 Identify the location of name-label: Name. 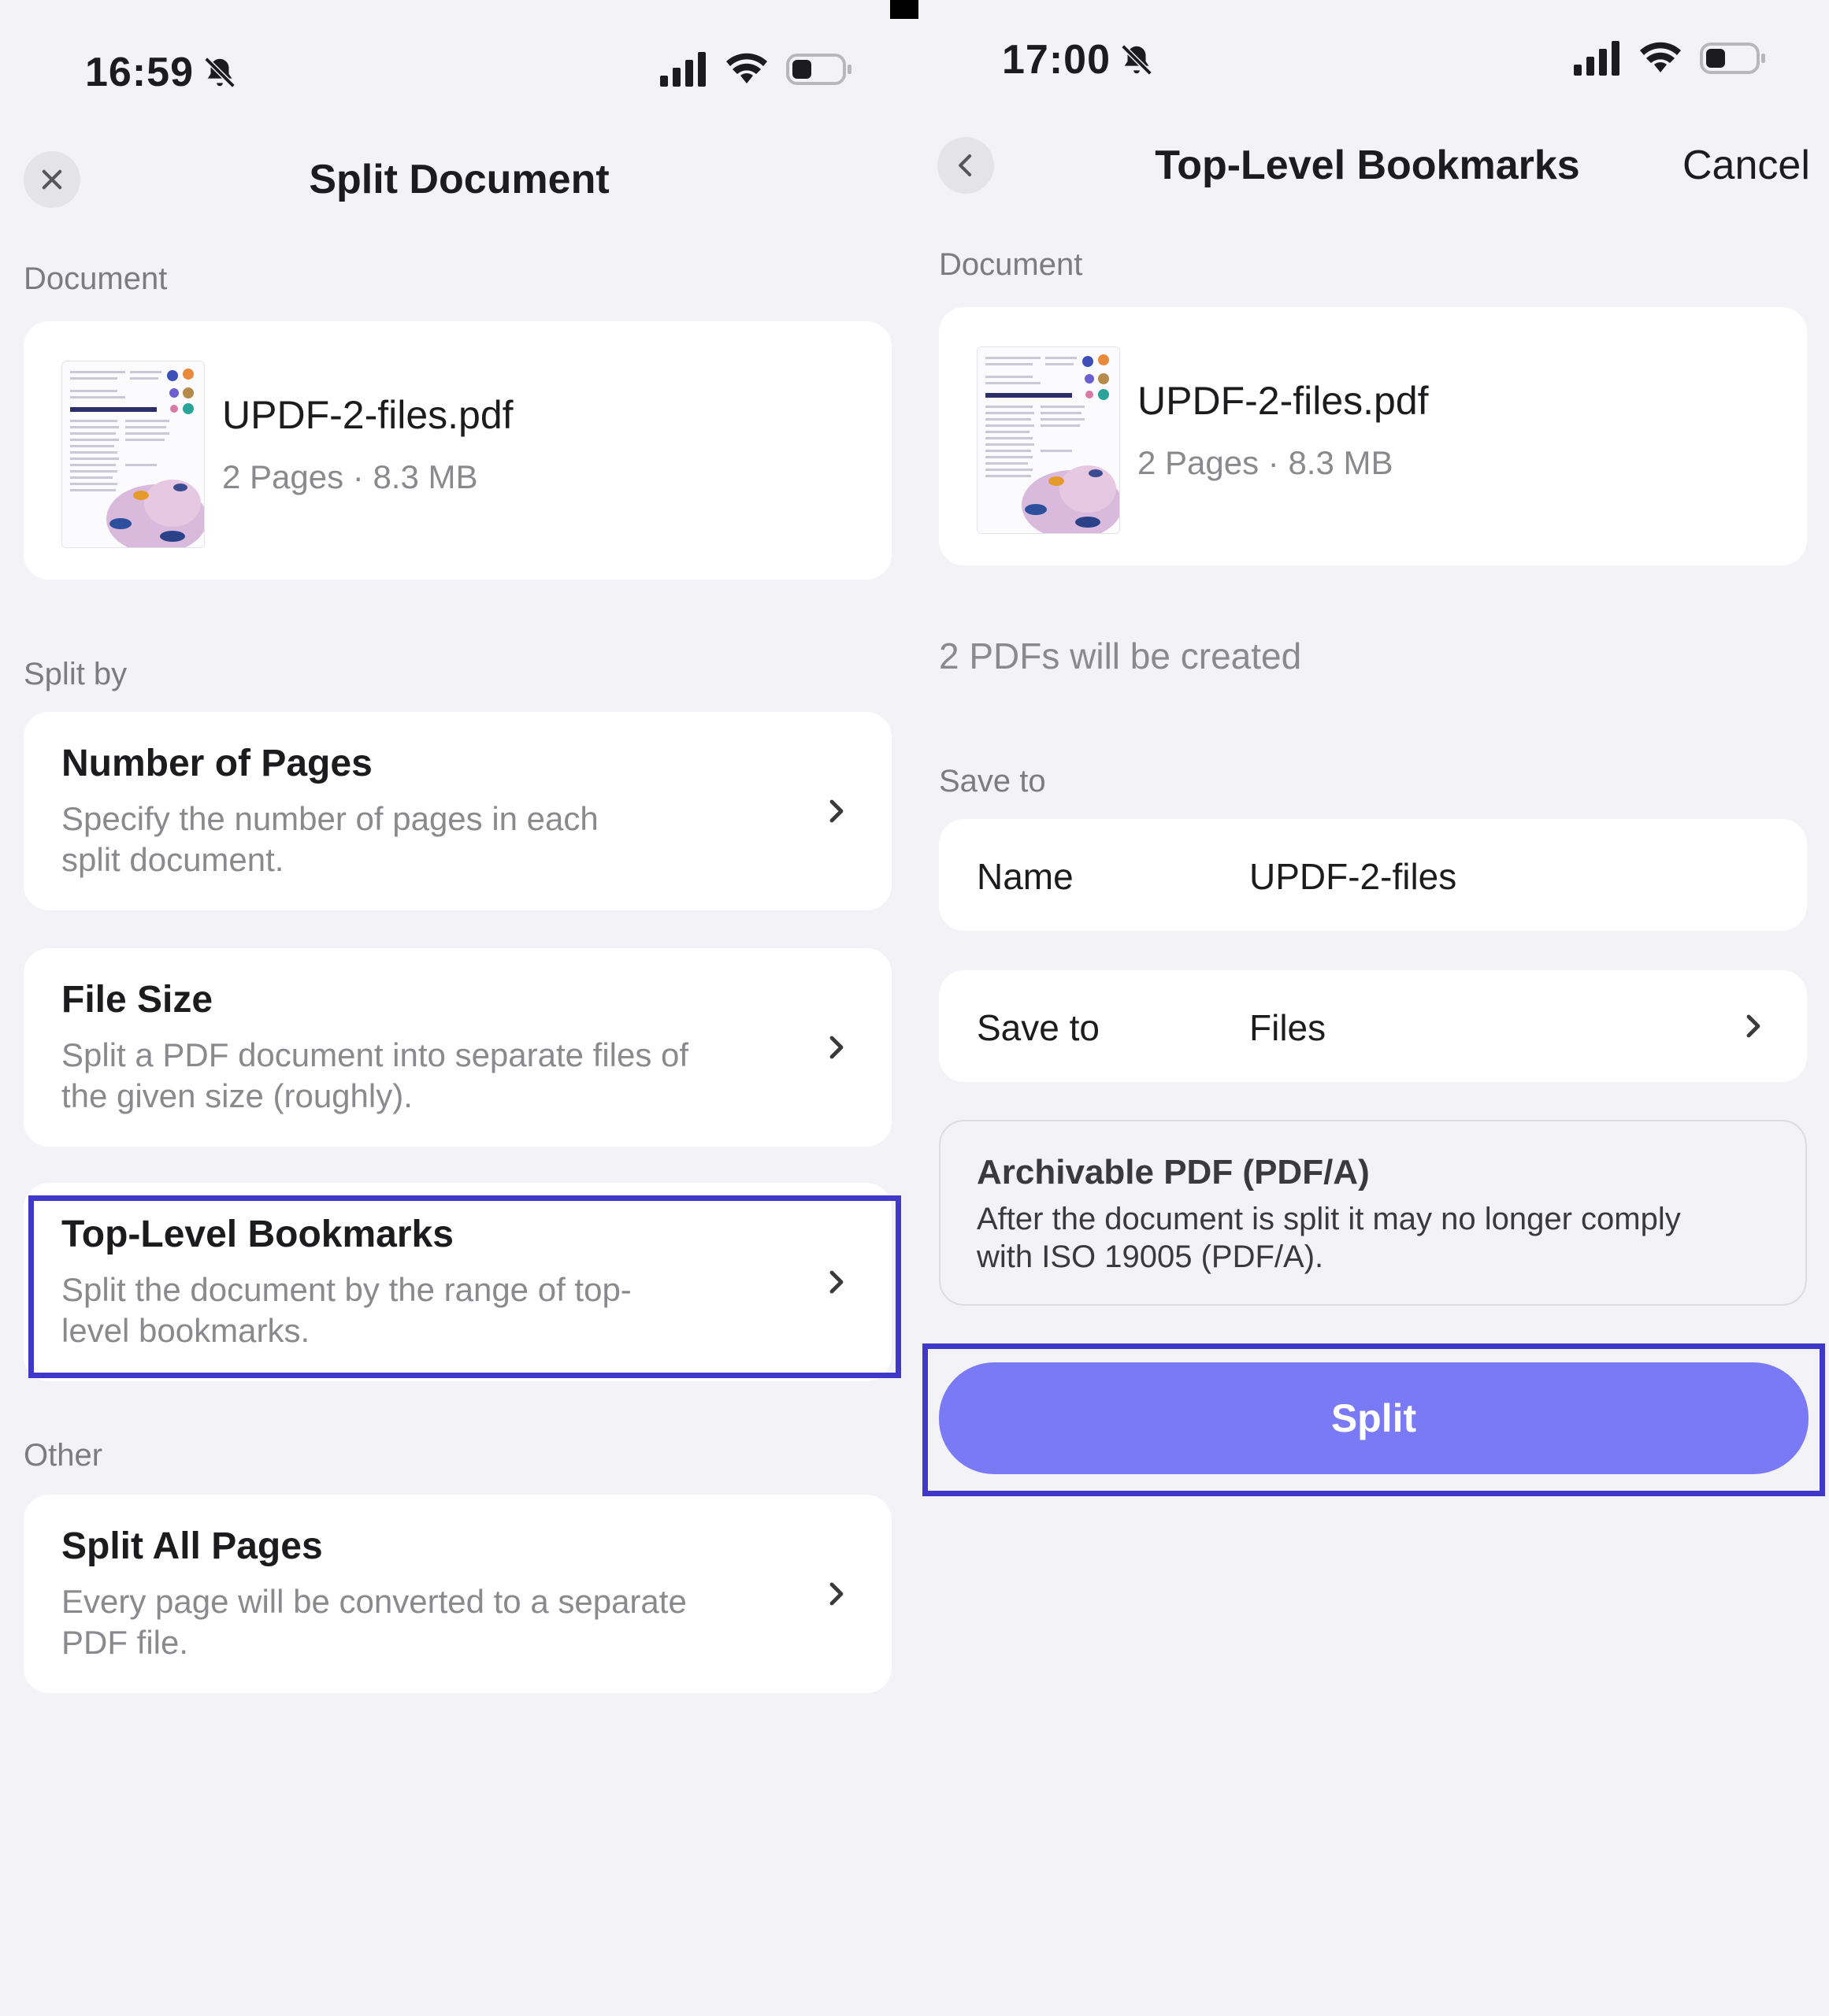
(1025, 876).